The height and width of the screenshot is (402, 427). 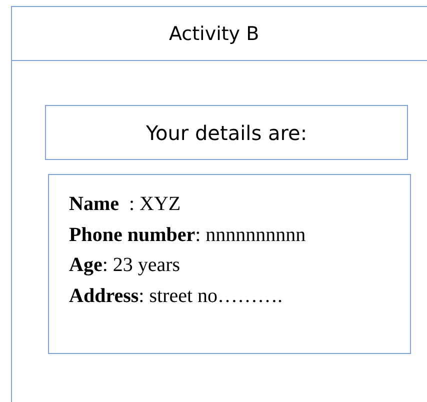 What do you see at coordinates (125, 265) in the screenshot?
I see `detail-line: Age: 23 years` at bounding box center [125, 265].